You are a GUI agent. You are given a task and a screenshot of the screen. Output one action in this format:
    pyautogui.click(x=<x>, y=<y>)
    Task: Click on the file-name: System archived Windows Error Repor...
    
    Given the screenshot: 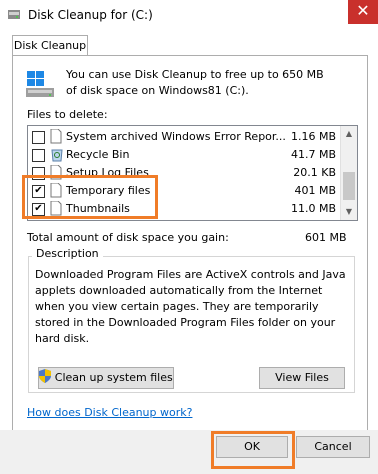 What is the action you would take?
    pyautogui.click(x=176, y=136)
    